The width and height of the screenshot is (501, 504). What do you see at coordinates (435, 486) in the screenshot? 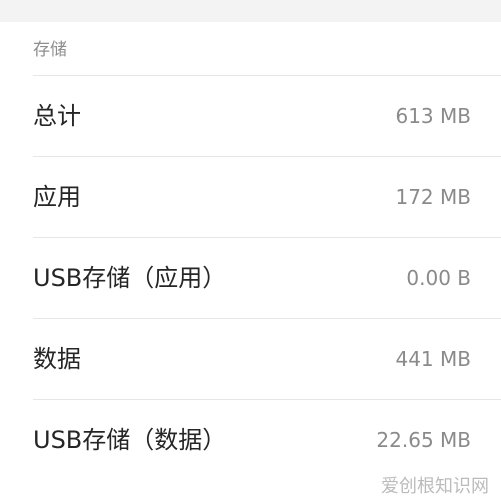
I see `watermark: 爱创根知识网` at bounding box center [435, 486].